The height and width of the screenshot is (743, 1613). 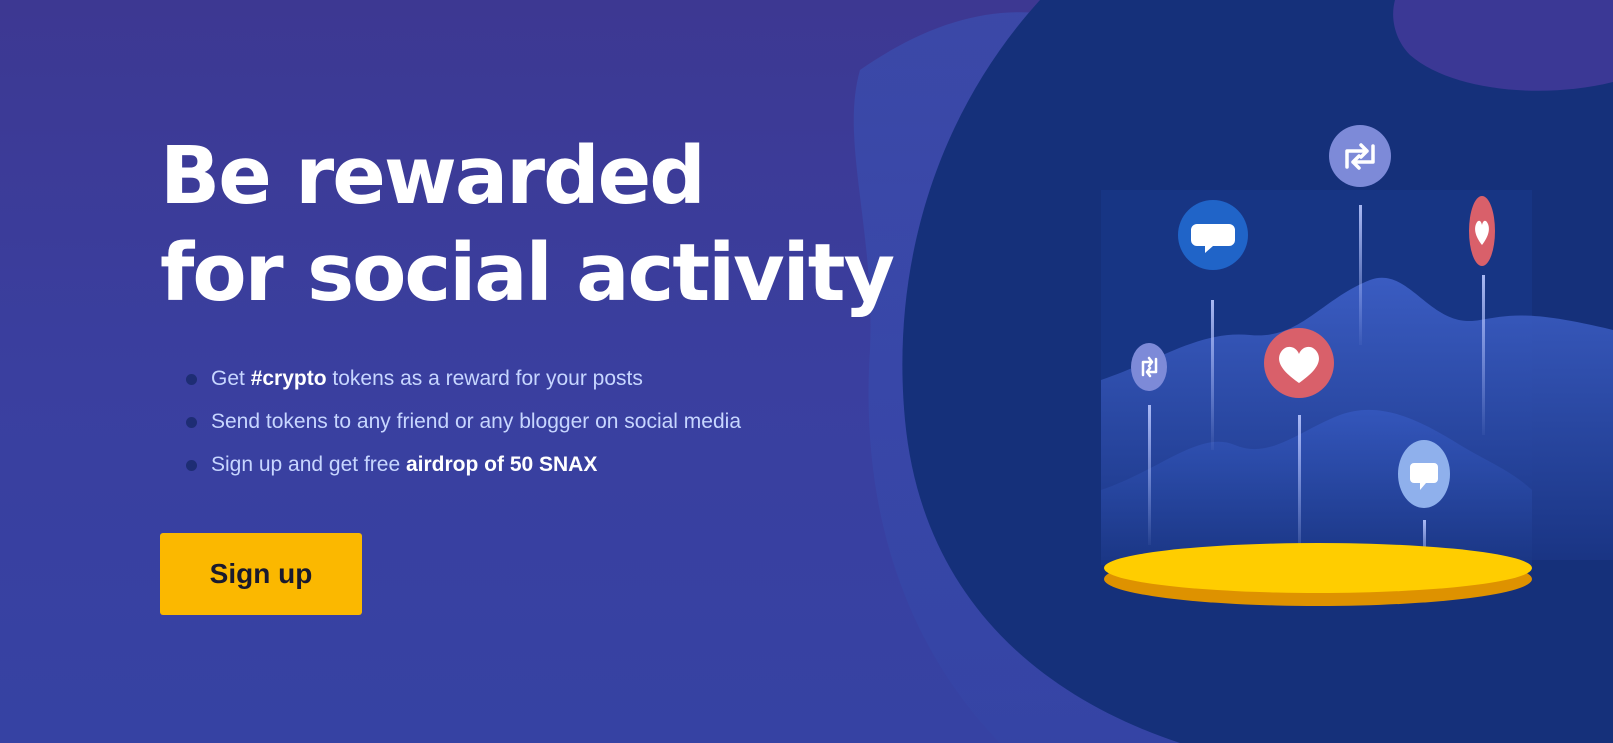 I want to click on retweet-icon-small, so click(x=1149, y=367).